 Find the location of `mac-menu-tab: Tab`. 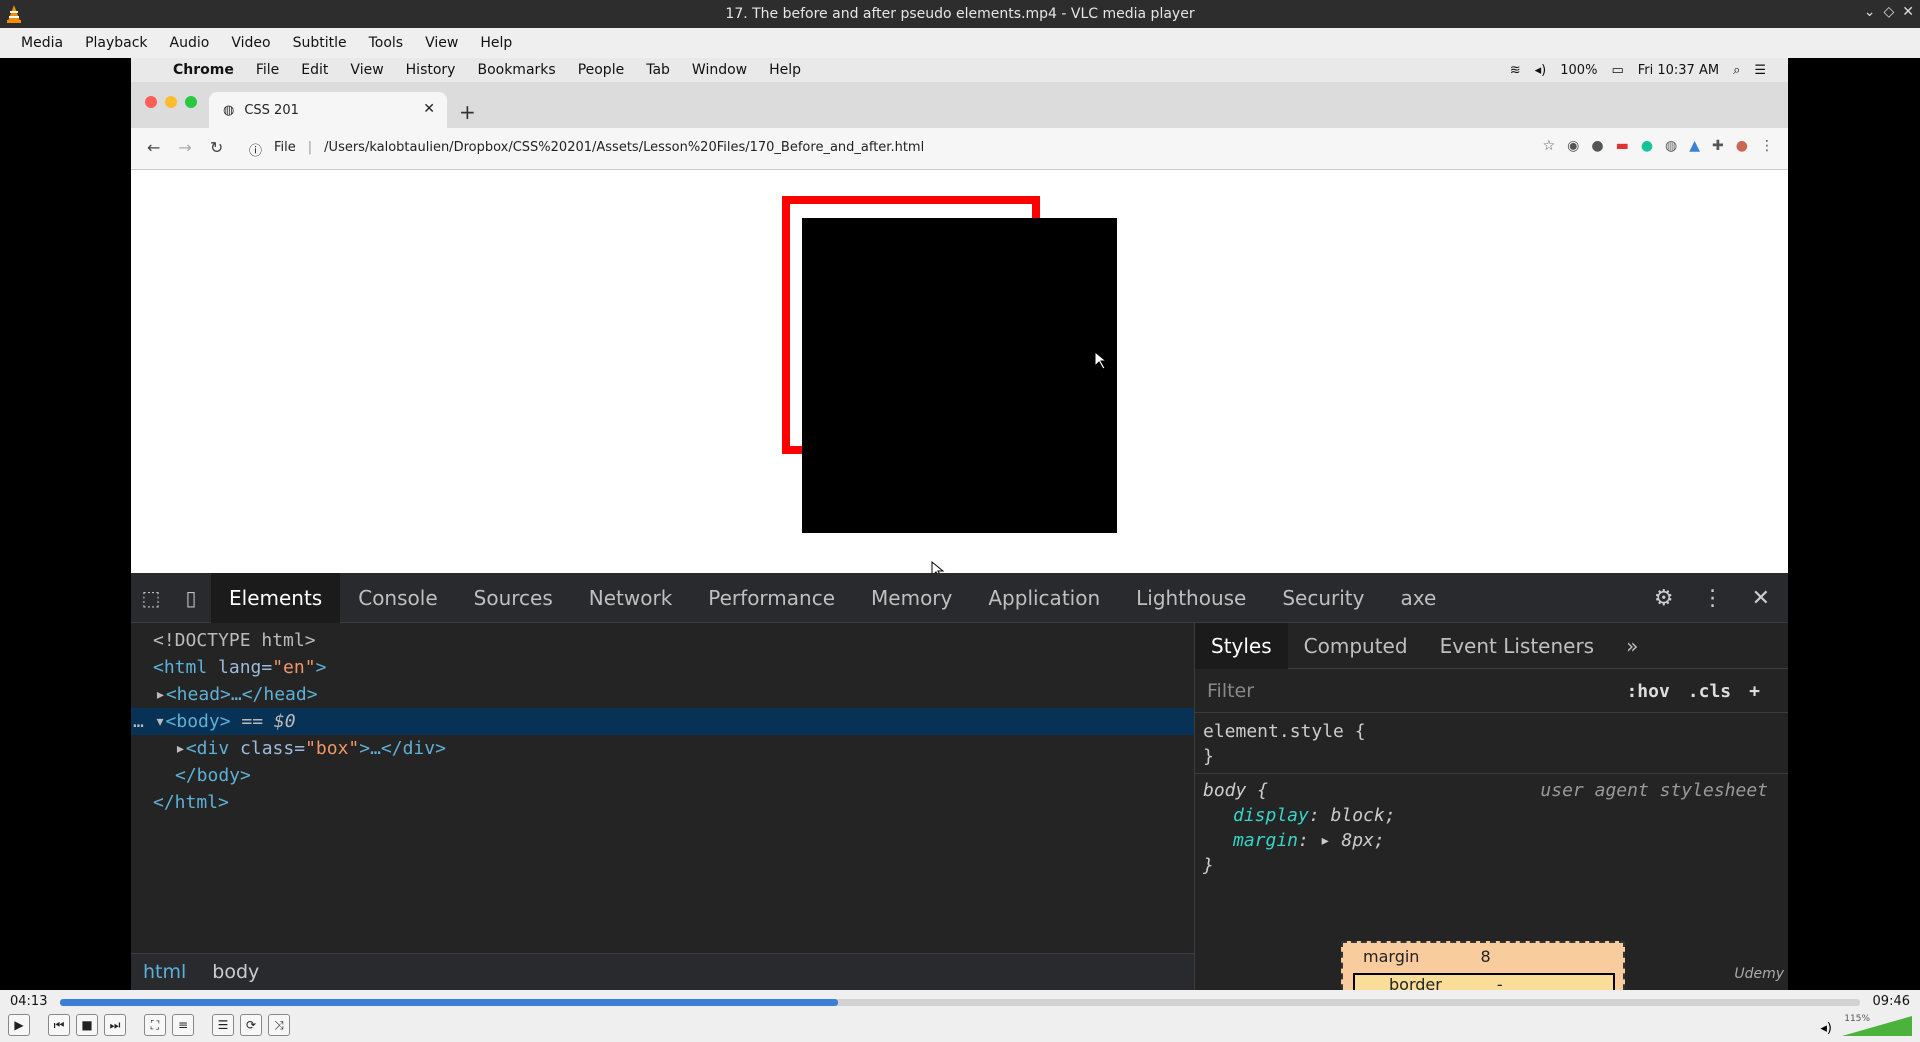

mac-menu-tab: Tab is located at coordinates (658, 70).